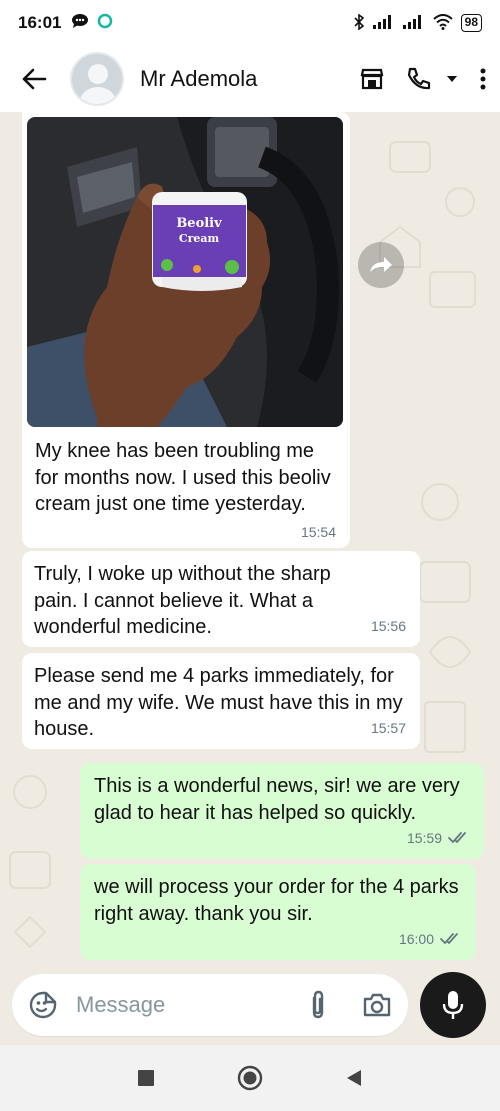  Describe the element at coordinates (388, 625) in the screenshot. I see `message-time: 15:56` at that location.